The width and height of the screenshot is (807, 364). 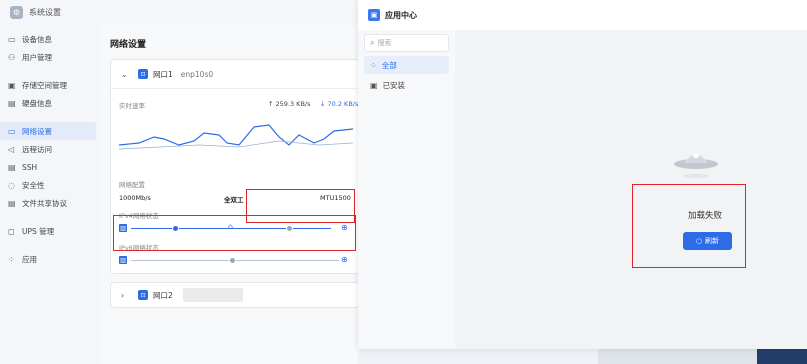 What do you see at coordinates (132, 185) in the screenshot?
I see `config-label: 网络配置` at bounding box center [132, 185].